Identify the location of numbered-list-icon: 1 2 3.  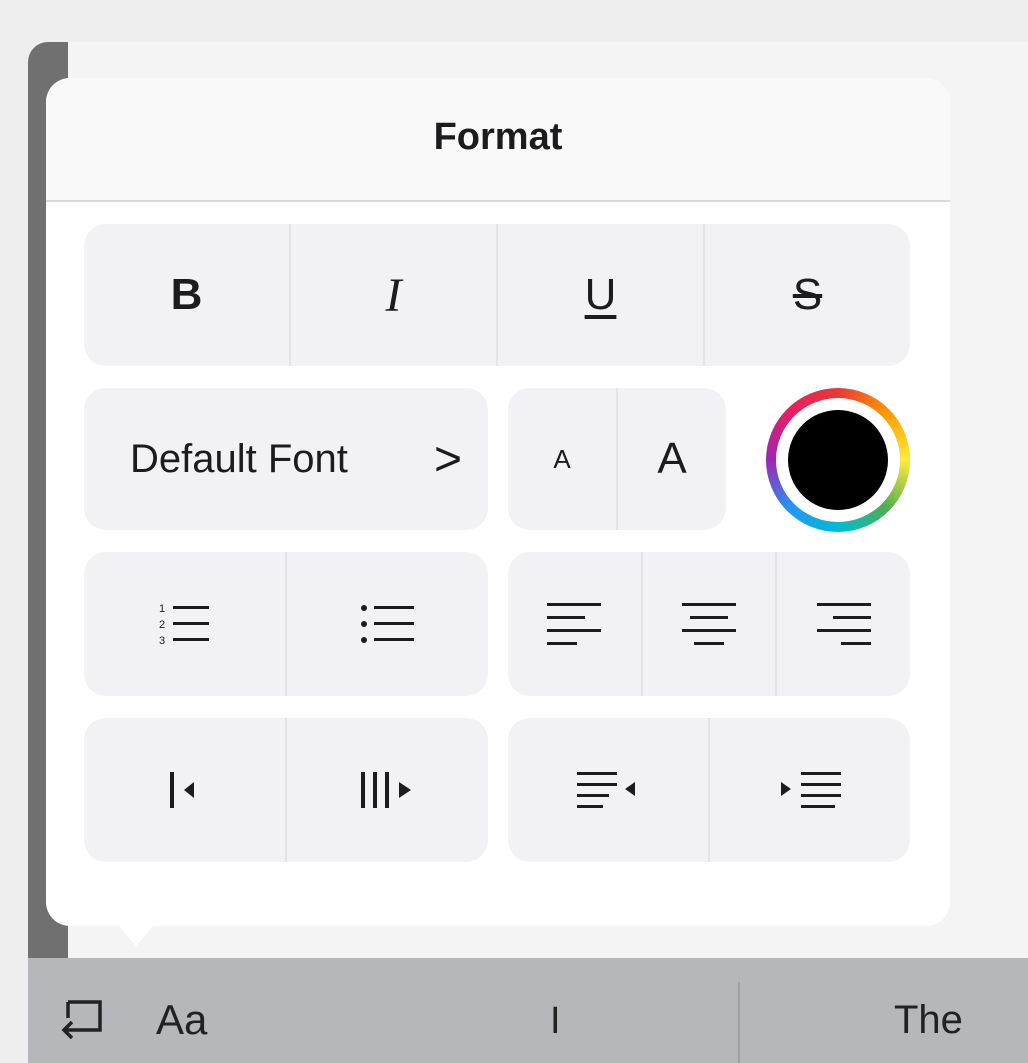
(184, 625).